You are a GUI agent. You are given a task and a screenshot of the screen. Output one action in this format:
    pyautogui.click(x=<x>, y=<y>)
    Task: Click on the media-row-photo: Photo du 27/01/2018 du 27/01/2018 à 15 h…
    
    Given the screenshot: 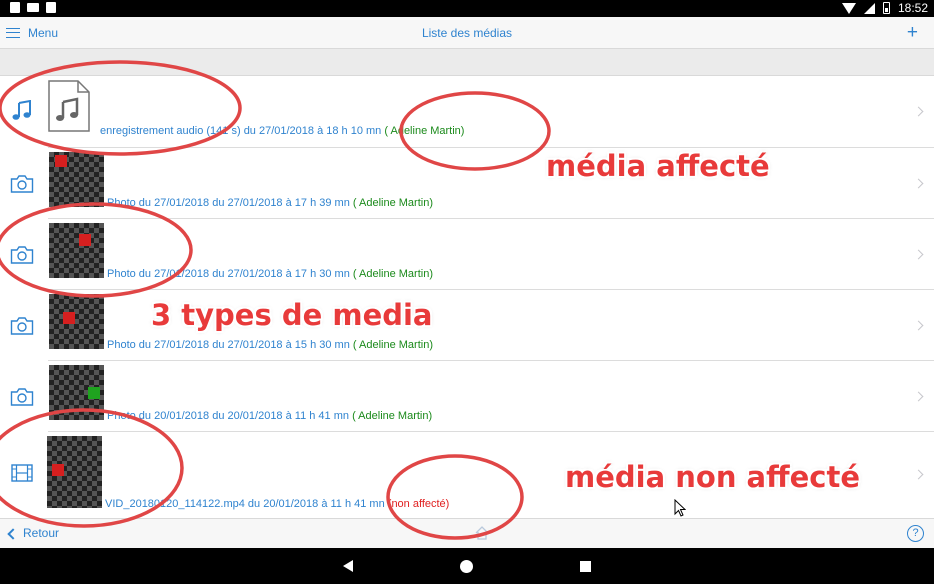 What is the action you would take?
    pyautogui.click(x=467, y=325)
    